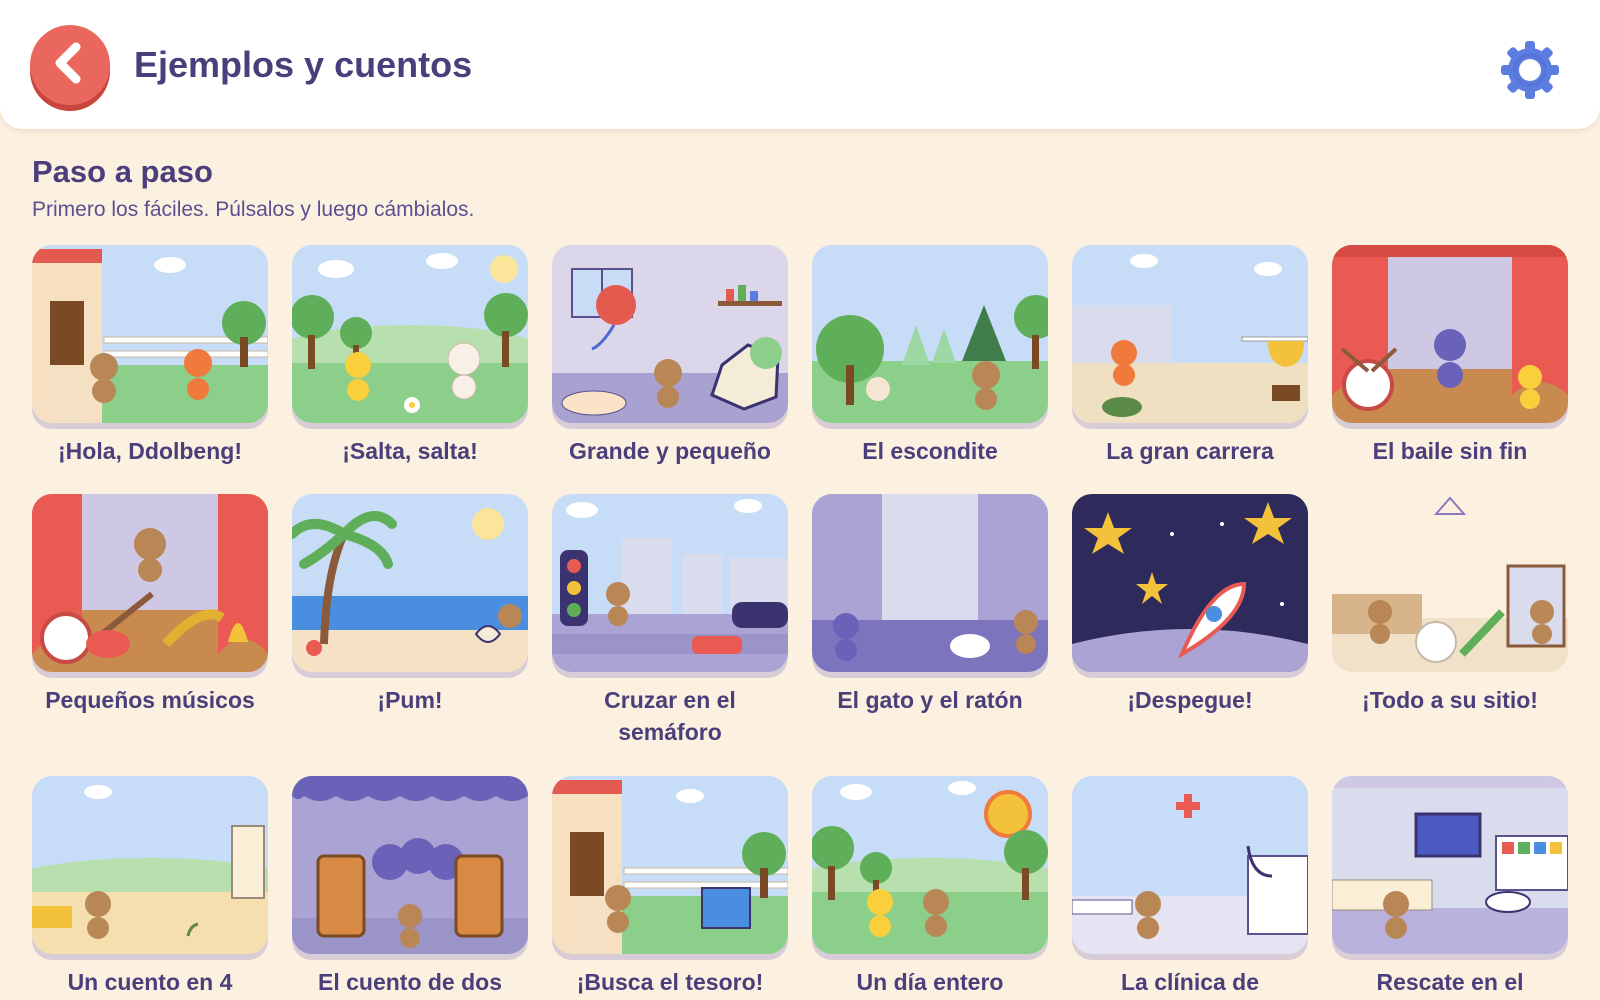 This screenshot has width=1600, height=1000. Describe the element at coordinates (410, 451) in the screenshot. I see `card-label: ¡Salta, salta!` at that location.